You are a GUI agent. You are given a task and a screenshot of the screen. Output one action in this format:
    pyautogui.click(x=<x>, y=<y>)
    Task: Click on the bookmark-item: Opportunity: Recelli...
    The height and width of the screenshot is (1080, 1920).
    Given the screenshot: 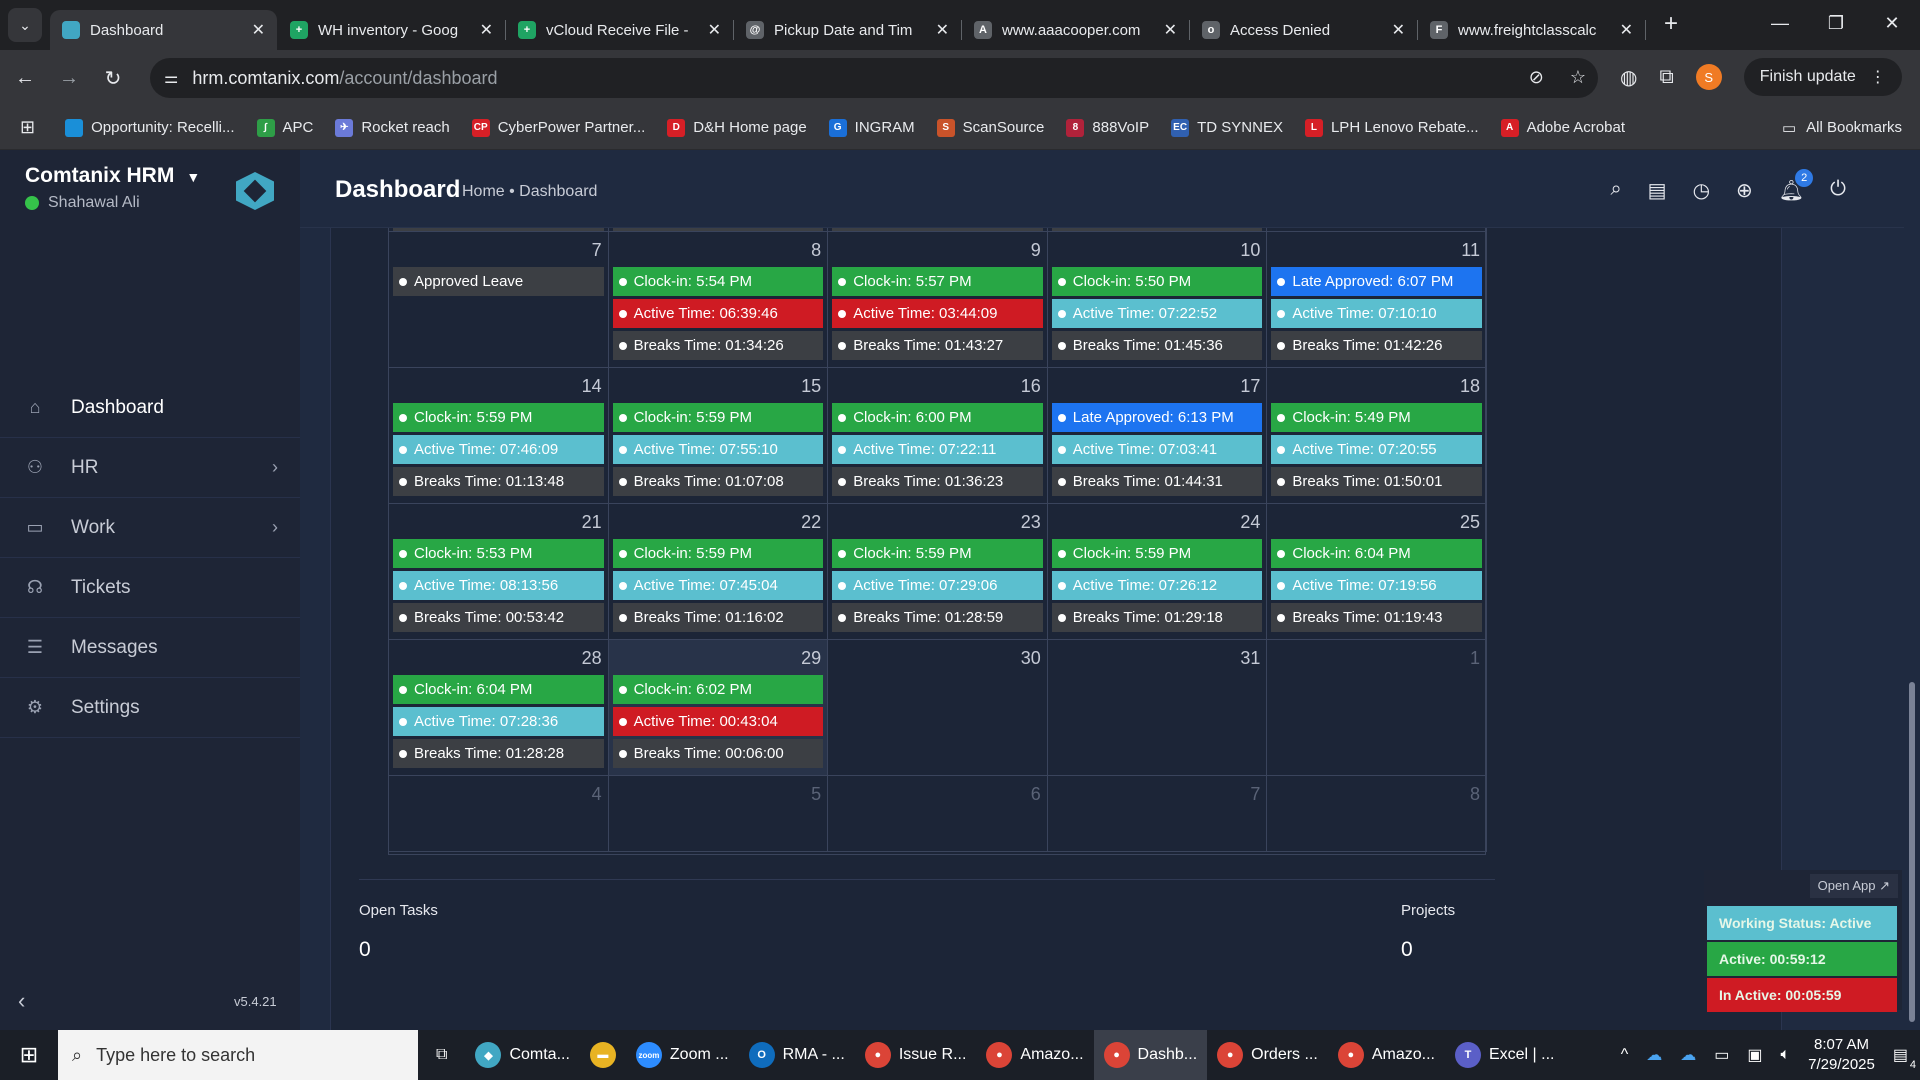 What is the action you would take?
    pyautogui.click(x=150, y=127)
    